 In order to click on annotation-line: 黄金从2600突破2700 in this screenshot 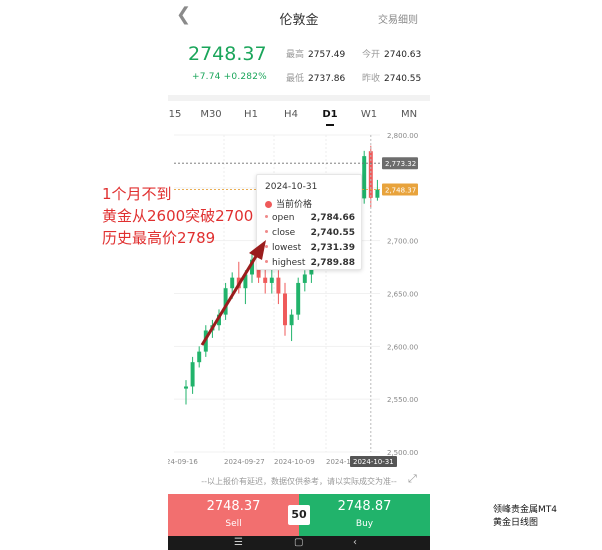, I will do `click(178, 216)`.